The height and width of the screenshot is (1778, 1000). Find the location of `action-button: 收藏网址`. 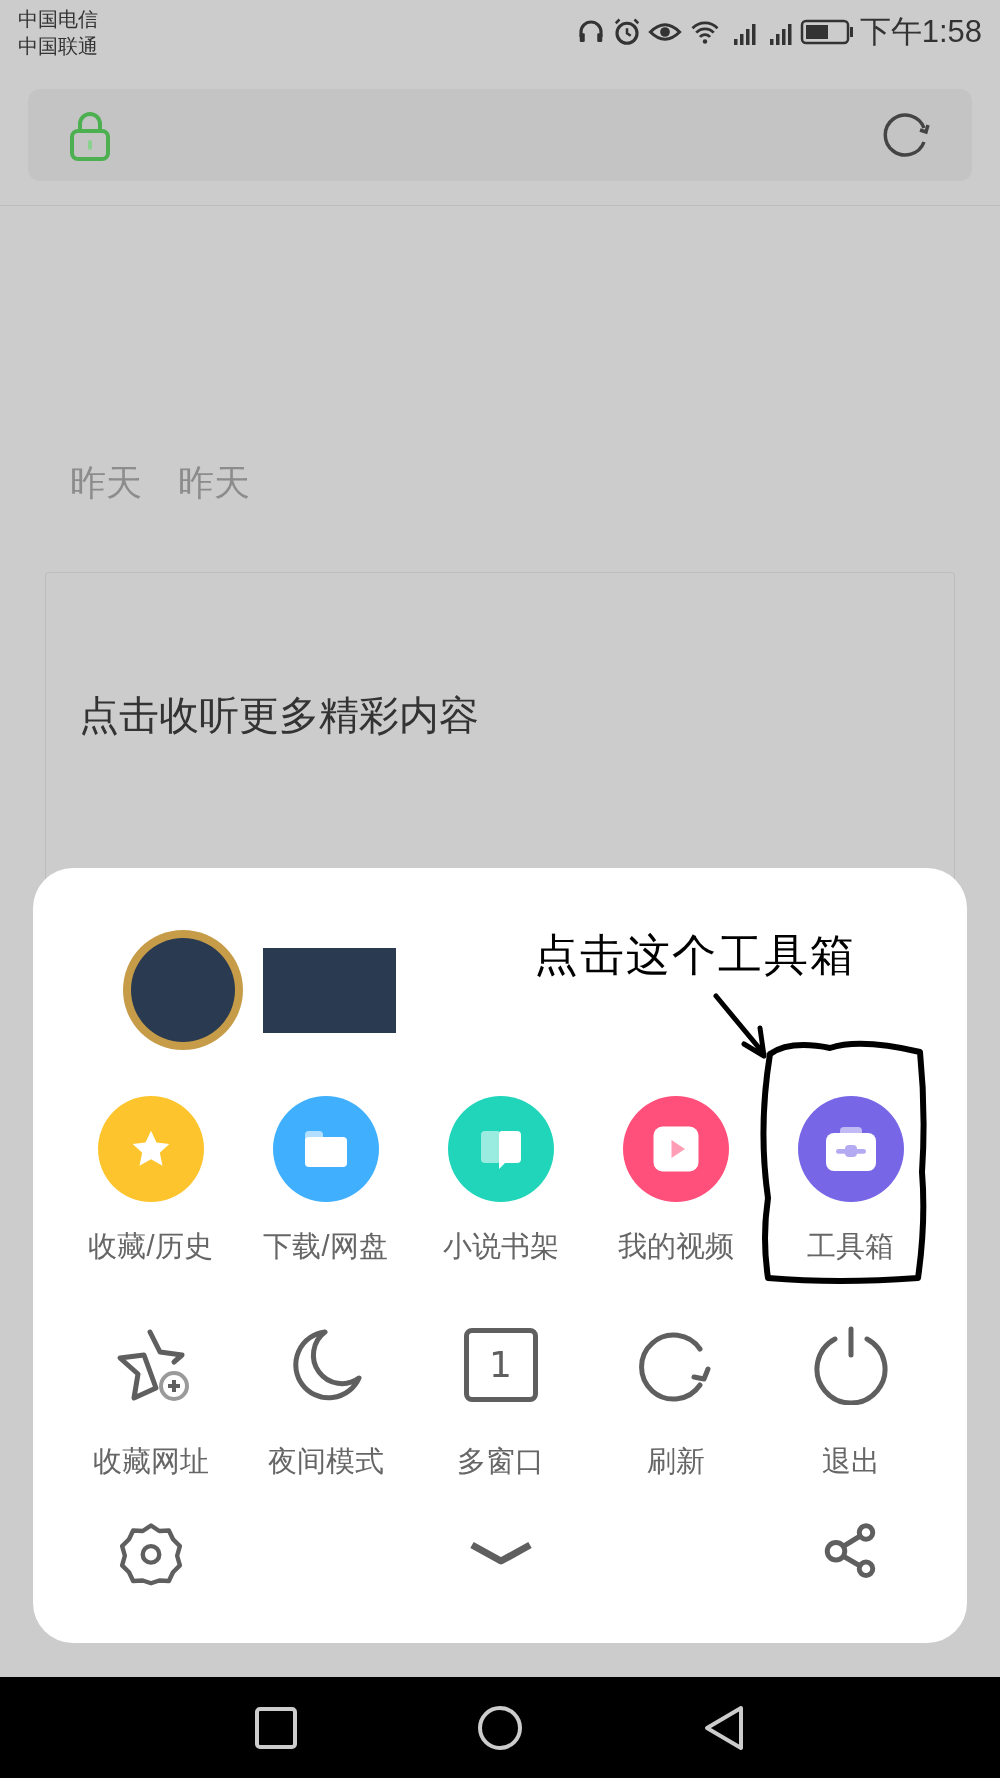

action-button: 收藏网址 is located at coordinates (150, 1400).